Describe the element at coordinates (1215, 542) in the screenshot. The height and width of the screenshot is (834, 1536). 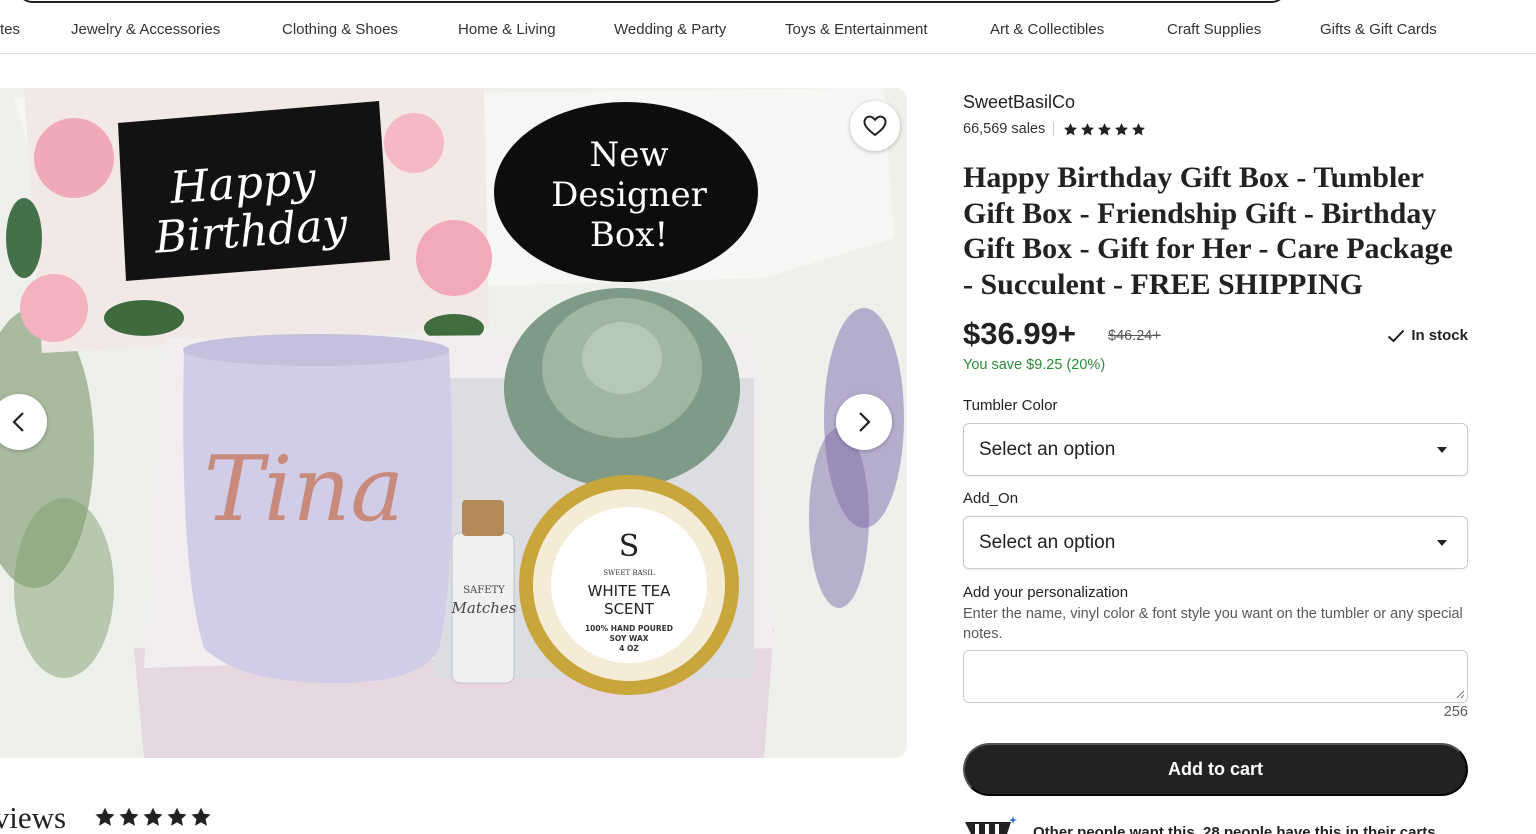
I see `add-on-select: Select an option` at that location.